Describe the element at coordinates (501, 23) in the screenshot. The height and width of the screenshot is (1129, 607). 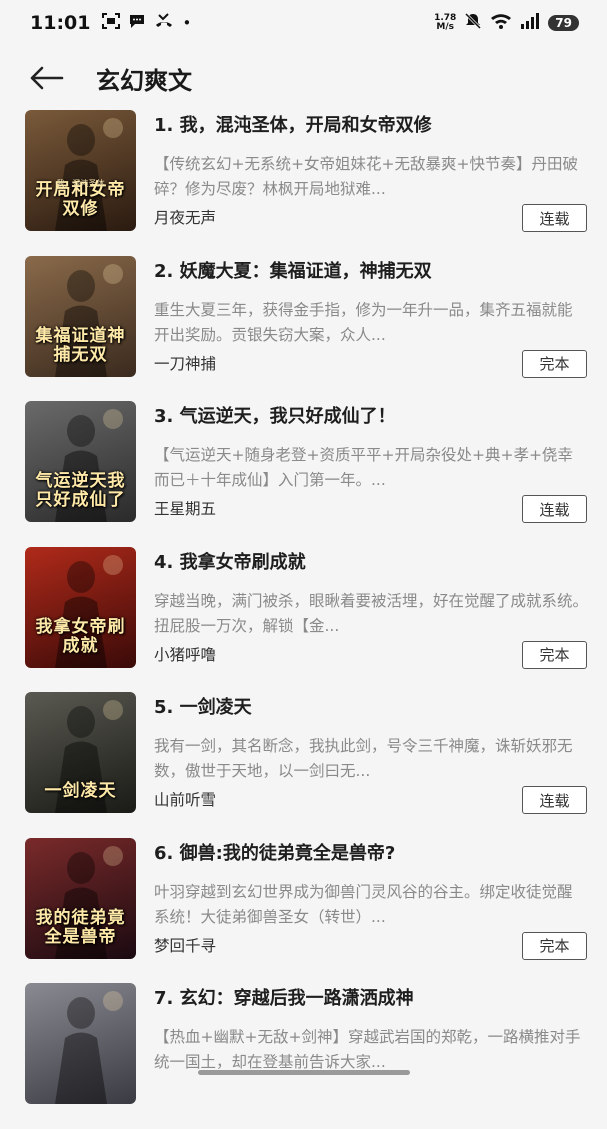
I see `wifi-icon` at that location.